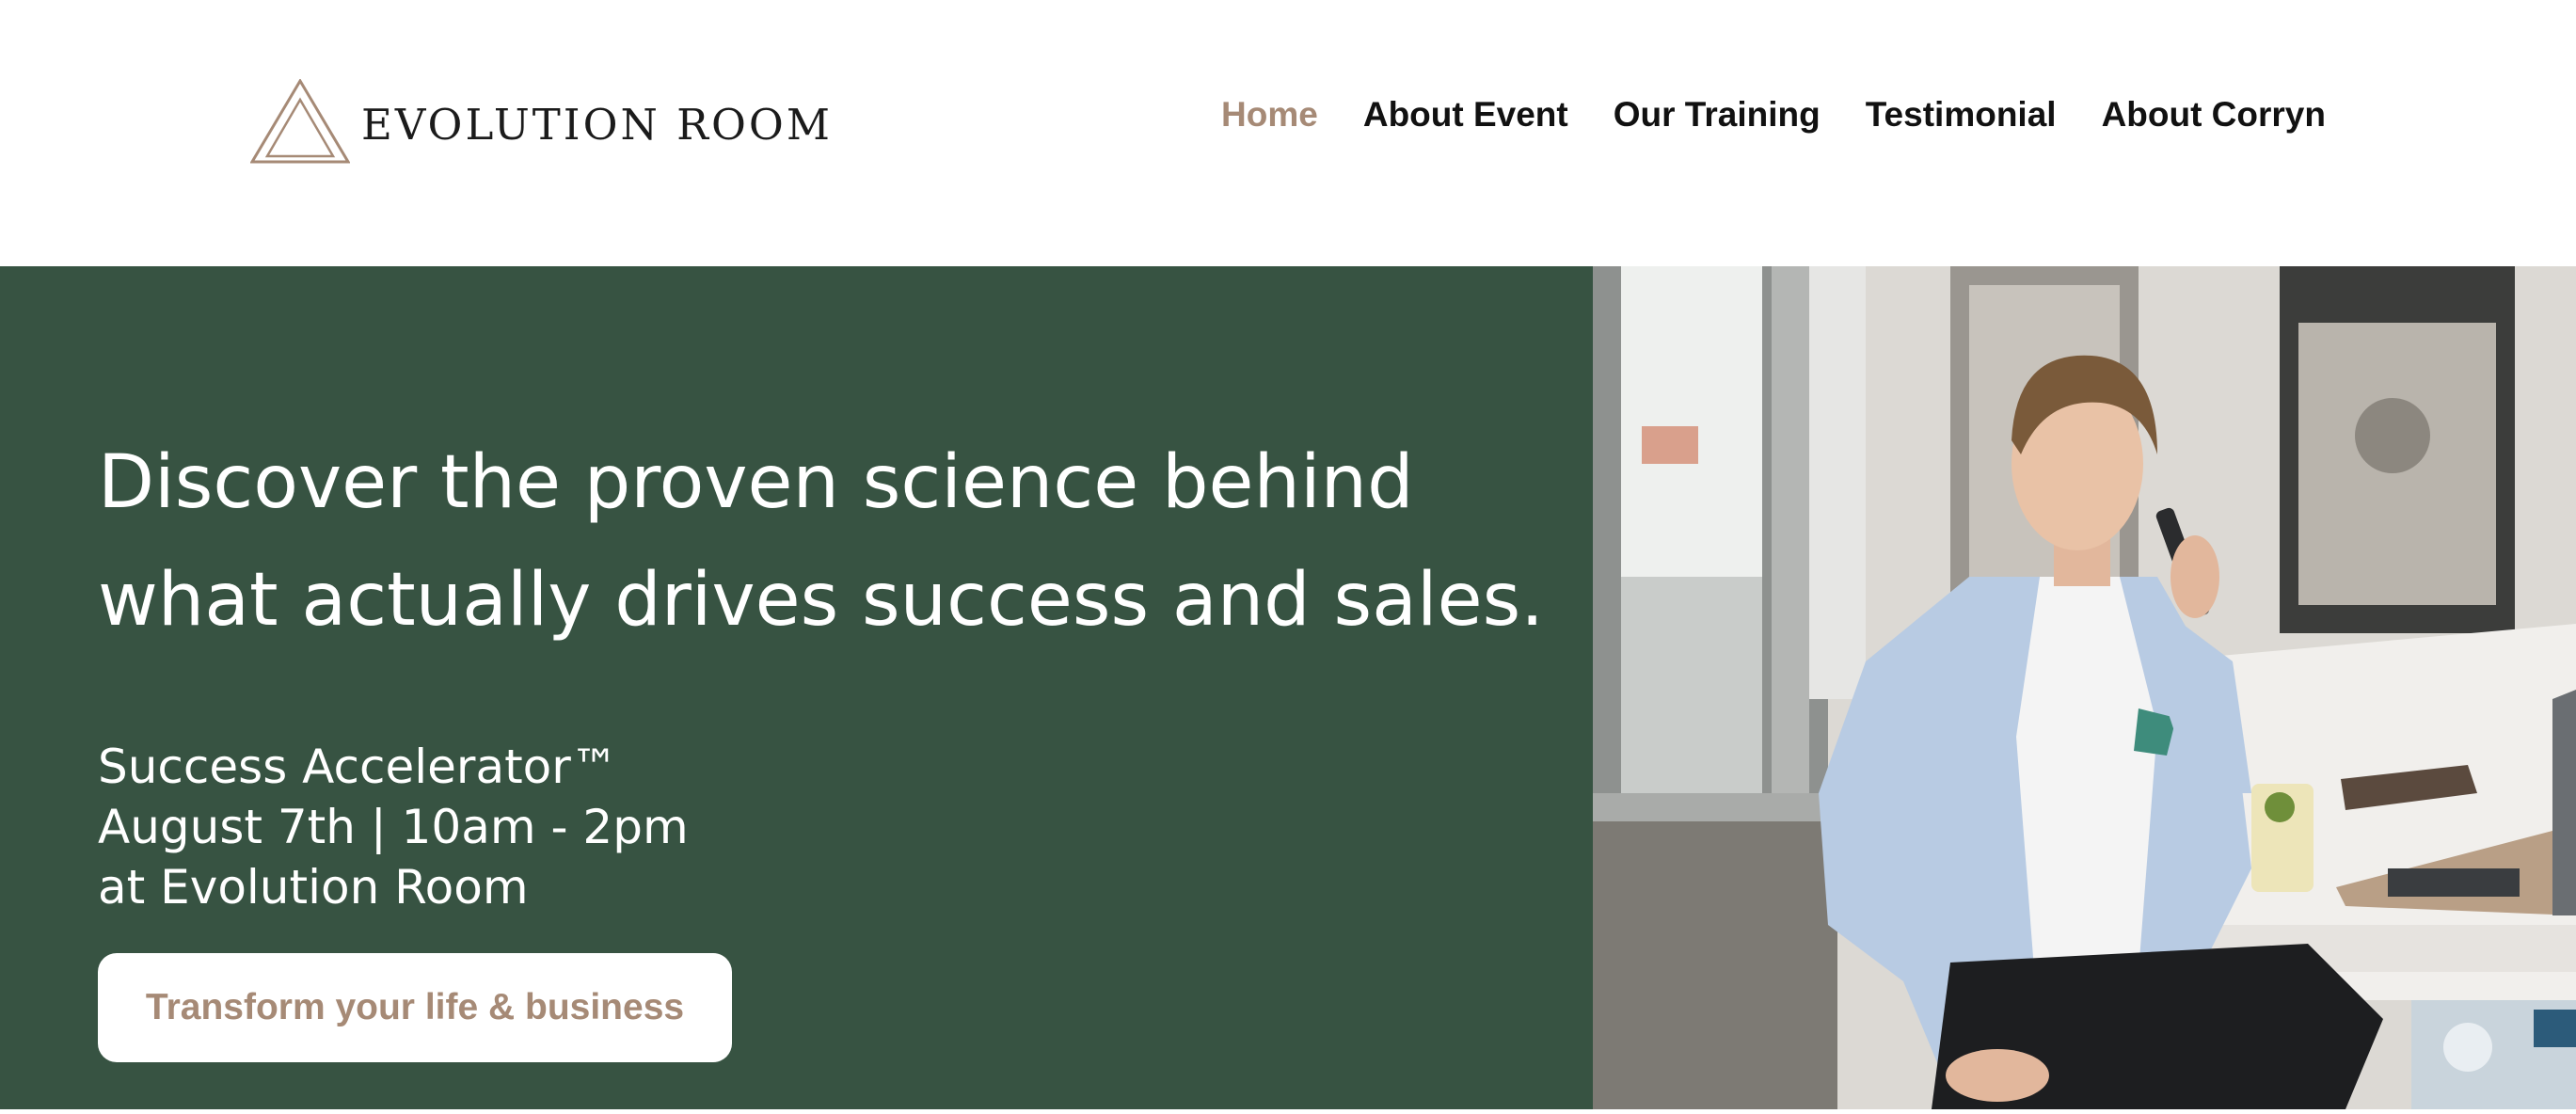  Describe the element at coordinates (415, 1007) in the screenshot. I see `transform-cta-button: Transform your life & business` at that location.